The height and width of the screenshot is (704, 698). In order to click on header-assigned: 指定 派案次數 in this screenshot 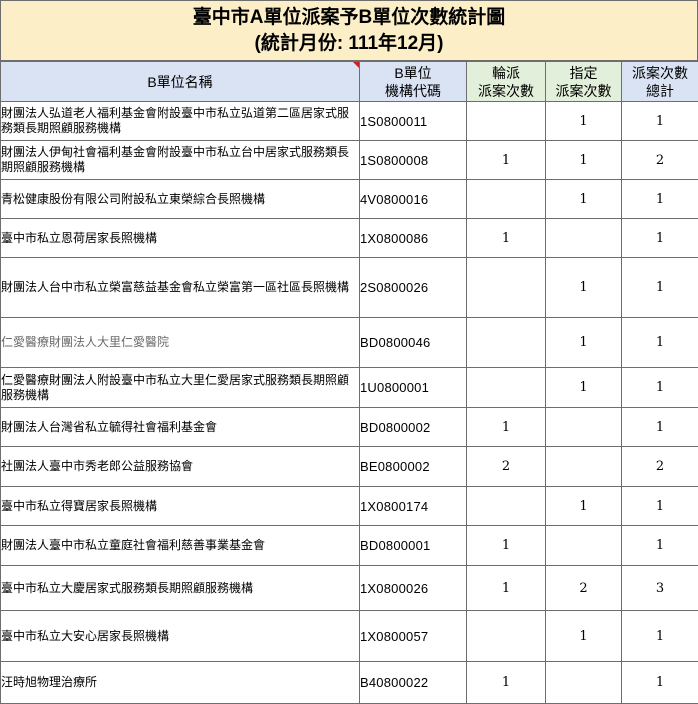, I will do `click(583, 81)`.